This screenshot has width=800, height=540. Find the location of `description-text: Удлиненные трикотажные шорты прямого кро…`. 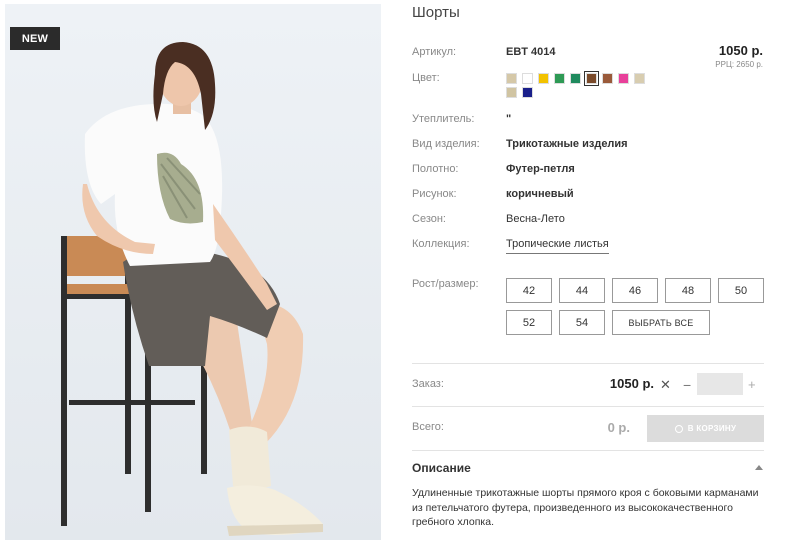

description-text: Удлиненные трикотажные шорты прямого кро… is located at coordinates (585, 507).